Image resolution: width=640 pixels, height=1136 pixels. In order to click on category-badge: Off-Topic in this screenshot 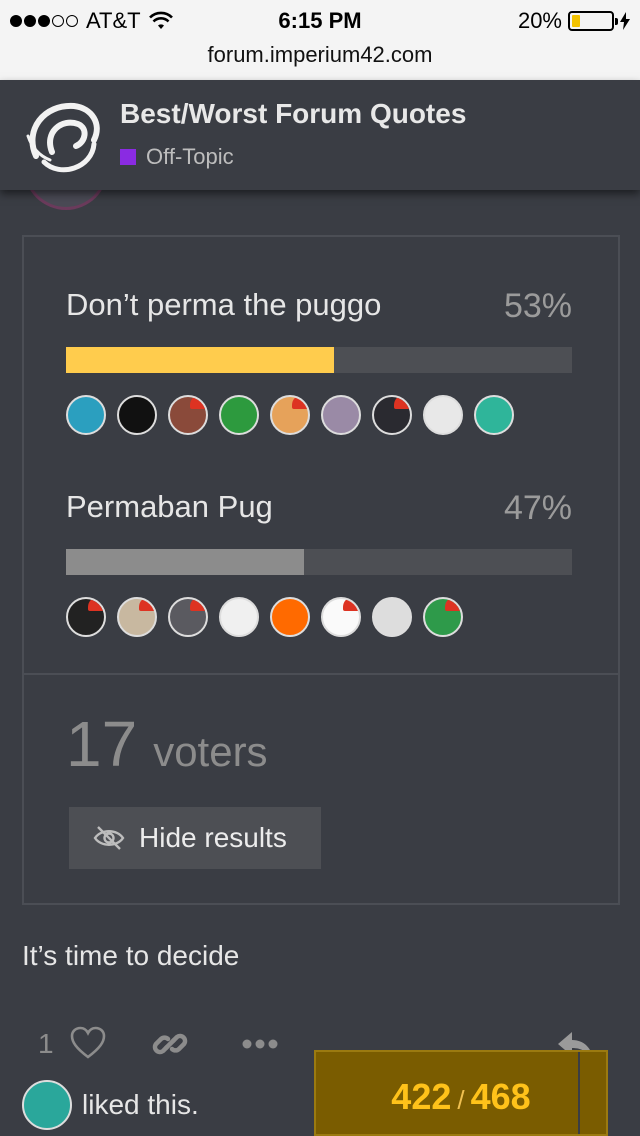, I will do `click(177, 157)`.